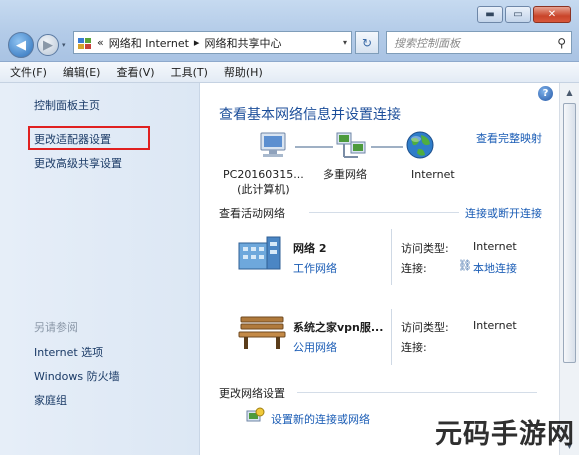 Image resolution: width=579 pixels, height=455 pixels. I want to click on menu-file: 文件(F), so click(28, 72).